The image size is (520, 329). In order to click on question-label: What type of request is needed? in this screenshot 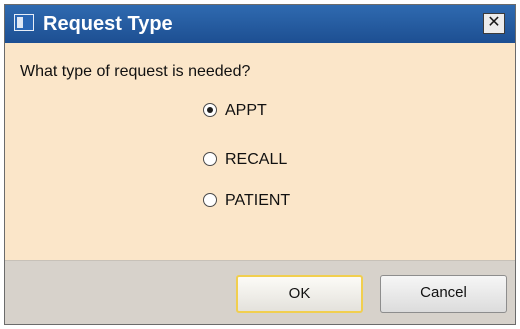, I will do `click(135, 71)`.